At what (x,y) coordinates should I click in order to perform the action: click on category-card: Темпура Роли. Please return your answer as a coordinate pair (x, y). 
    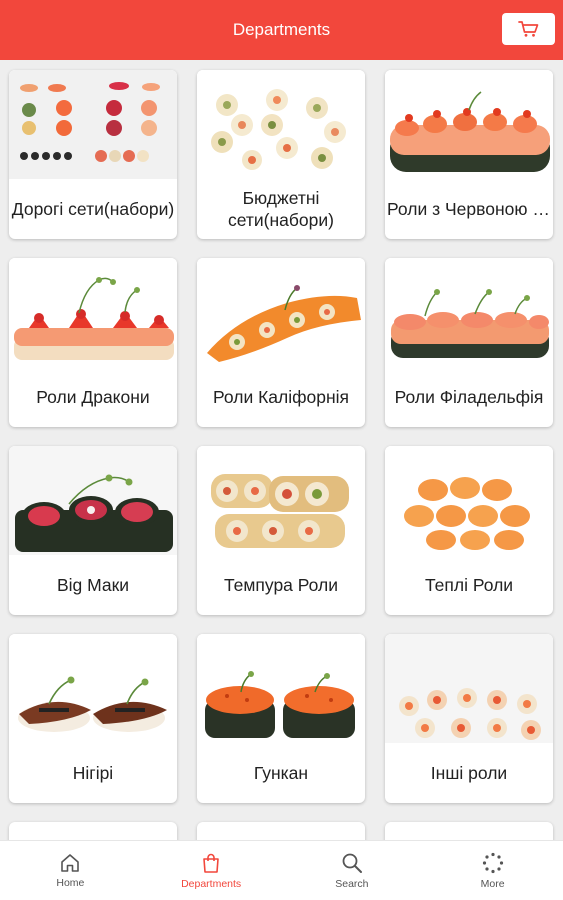
    Looking at the image, I should click on (281, 530).